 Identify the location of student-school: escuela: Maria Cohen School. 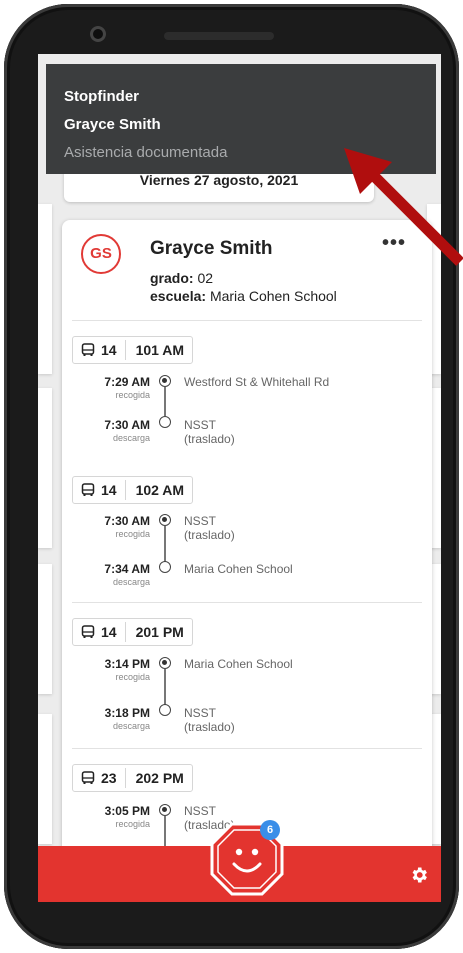
(243, 296).